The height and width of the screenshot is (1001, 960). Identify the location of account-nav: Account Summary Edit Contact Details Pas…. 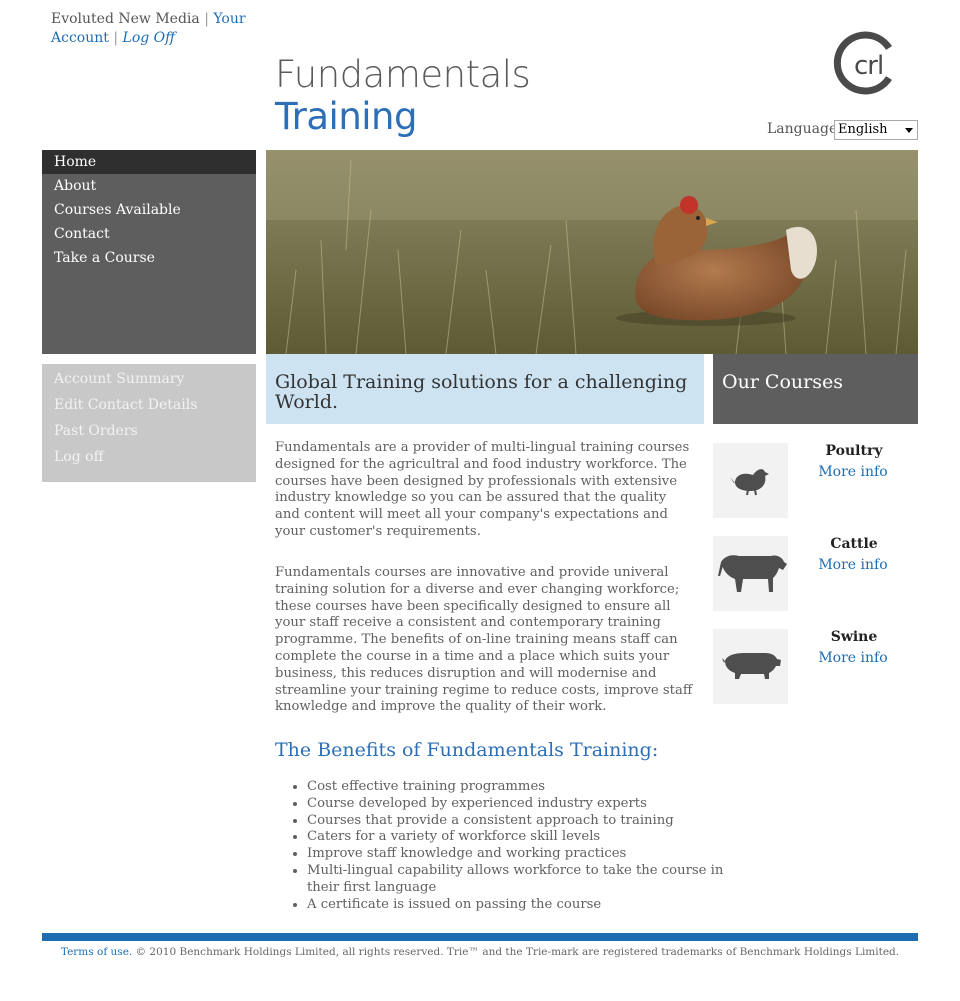
(149, 423).